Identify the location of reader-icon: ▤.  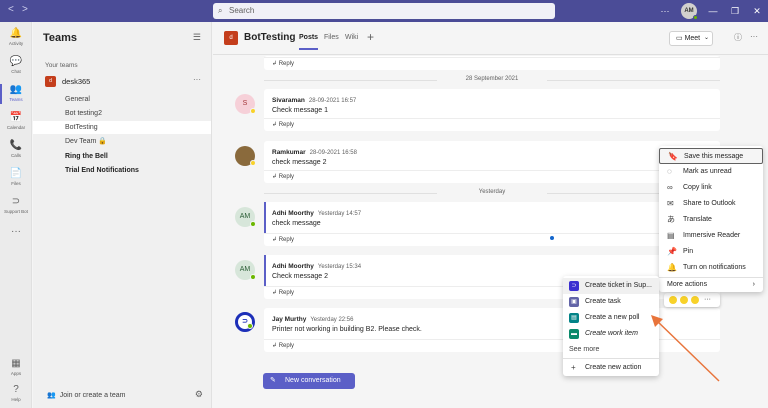
(671, 235).